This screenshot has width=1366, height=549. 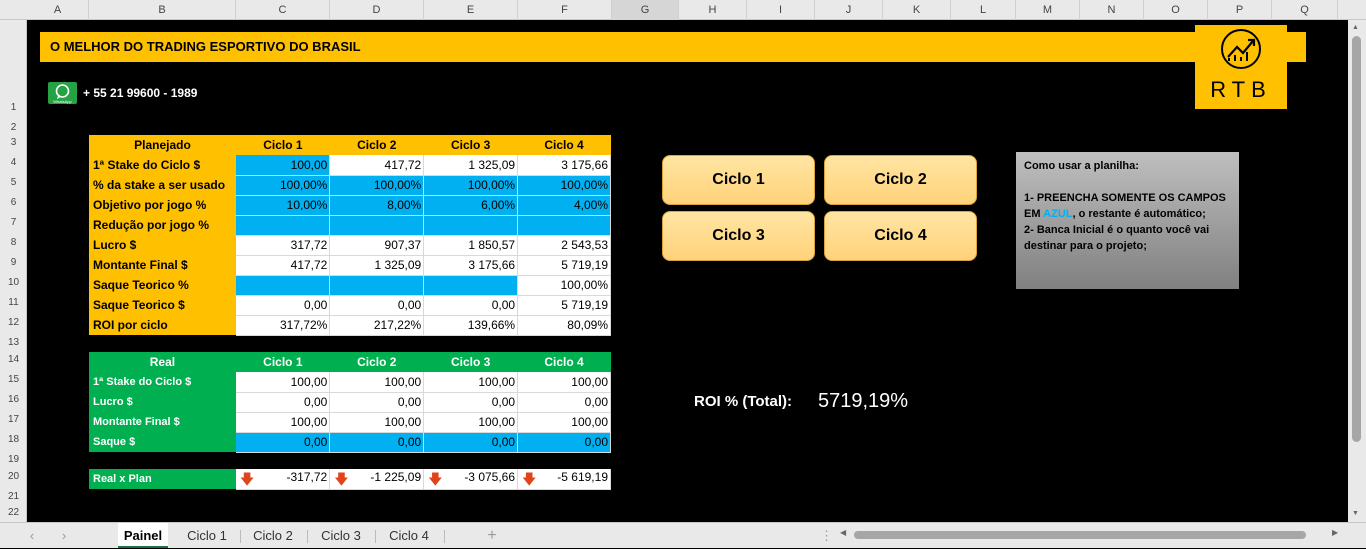 What do you see at coordinates (564, 205) in the screenshot?
I see `planned-cell: 4,00%` at bounding box center [564, 205].